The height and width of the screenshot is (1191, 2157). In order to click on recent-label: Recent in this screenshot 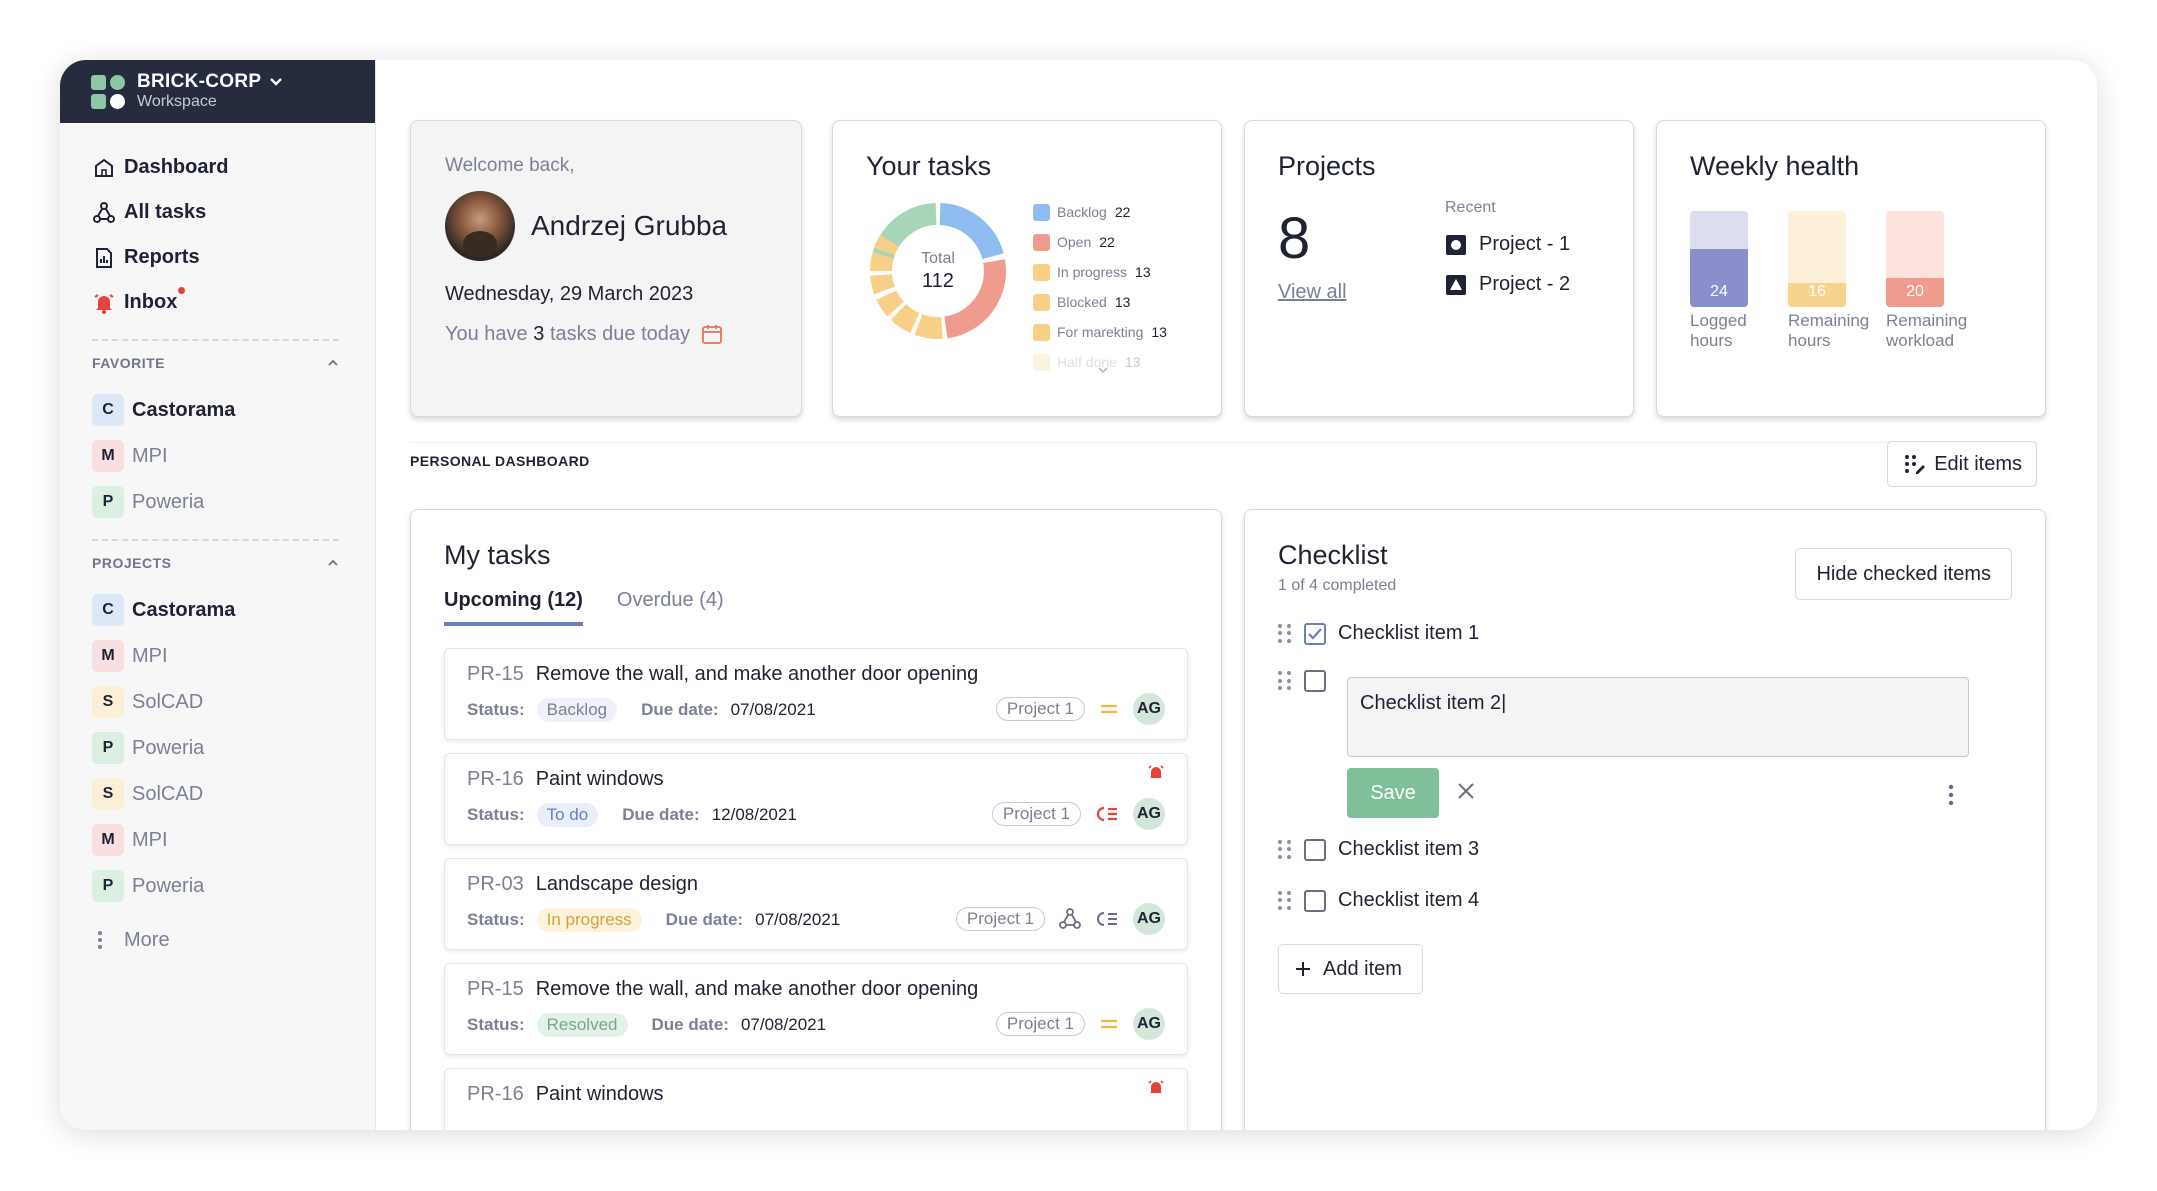, I will do `click(1470, 207)`.